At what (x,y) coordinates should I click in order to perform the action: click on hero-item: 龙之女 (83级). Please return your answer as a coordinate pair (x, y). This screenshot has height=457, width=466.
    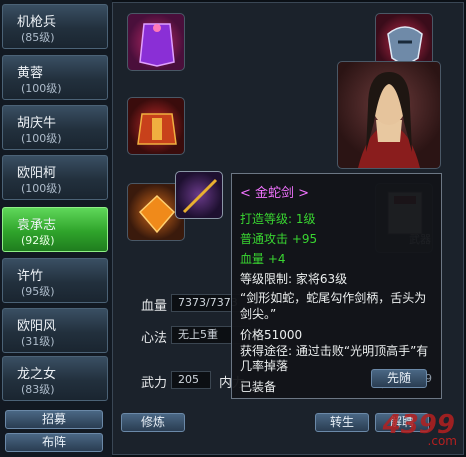
    Looking at the image, I should click on (55, 378).